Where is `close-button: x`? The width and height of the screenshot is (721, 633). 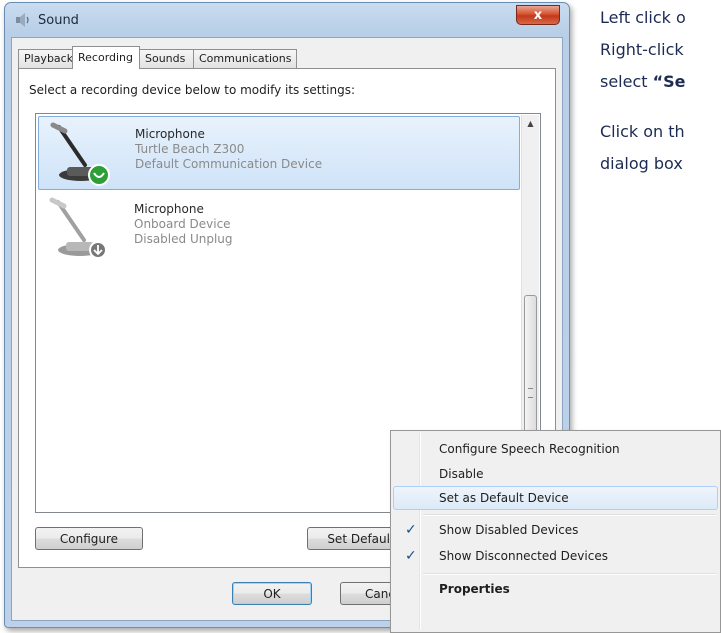
close-button: x is located at coordinates (538, 15).